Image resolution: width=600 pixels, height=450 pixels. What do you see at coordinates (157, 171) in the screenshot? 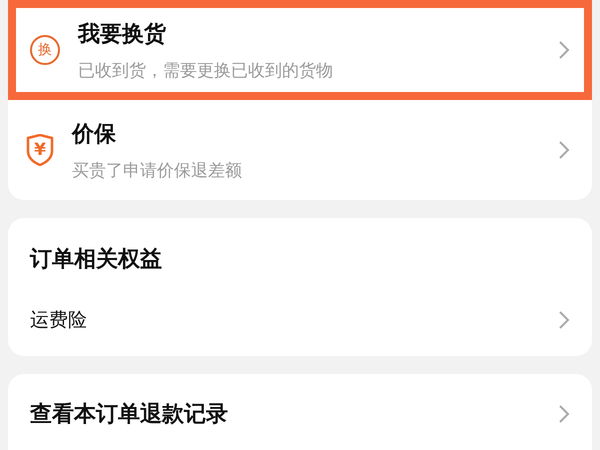
I see `option-subtitle: 买贵了申请价保退差额` at bounding box center [157, 171].